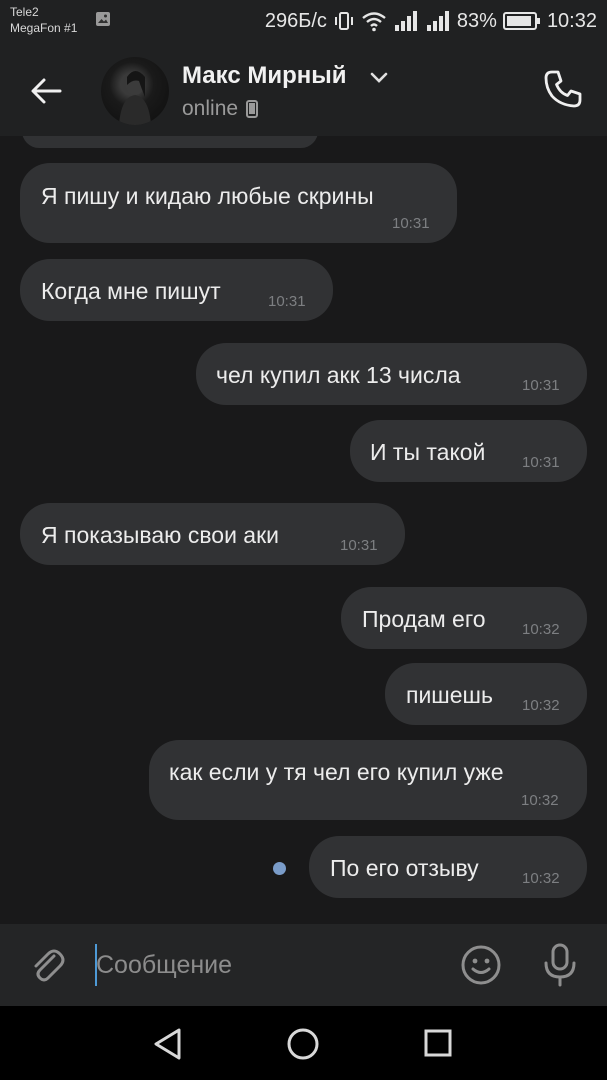  Describe the element at coordinates (476, 20) in the screenshot. I see `battery-percent: 83%` at that location.